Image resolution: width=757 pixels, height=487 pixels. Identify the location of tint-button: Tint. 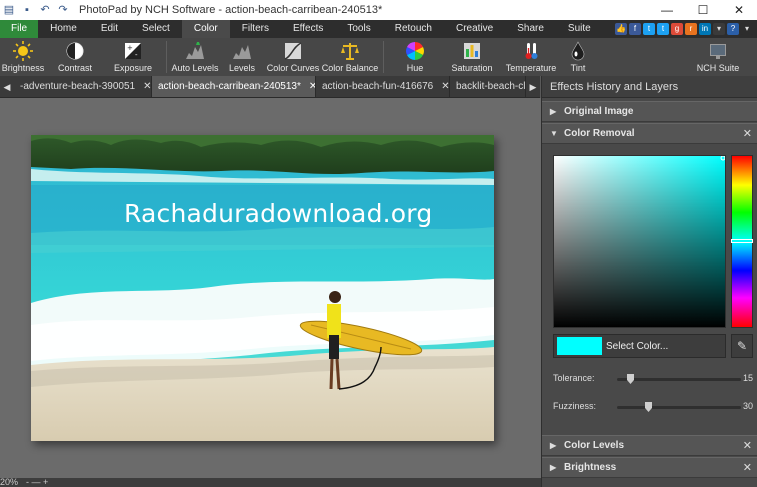
(578, 57).